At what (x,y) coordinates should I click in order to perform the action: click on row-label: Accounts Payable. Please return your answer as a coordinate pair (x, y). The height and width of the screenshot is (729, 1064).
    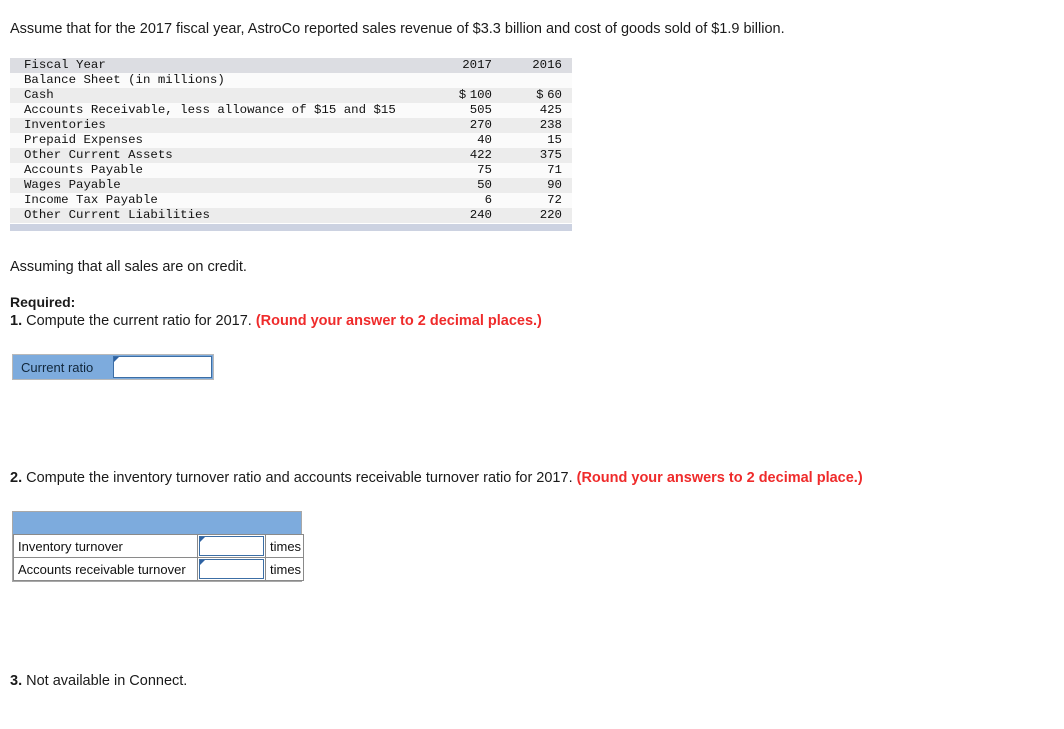
    Looking at the image, I should click on (220, 170).